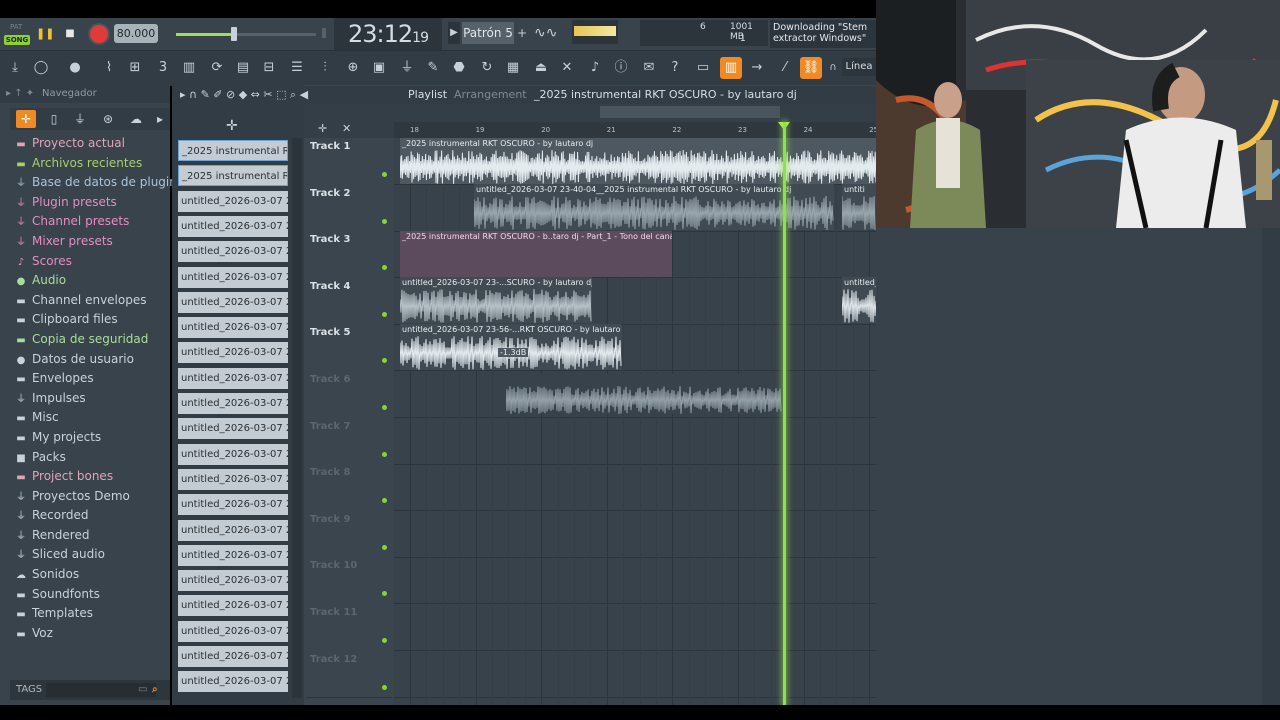 The image size is (1280, 720). Describe the element at coordinates (217, 68) in the screenshot. I see `loop-record-icon: ⟳` at that location.